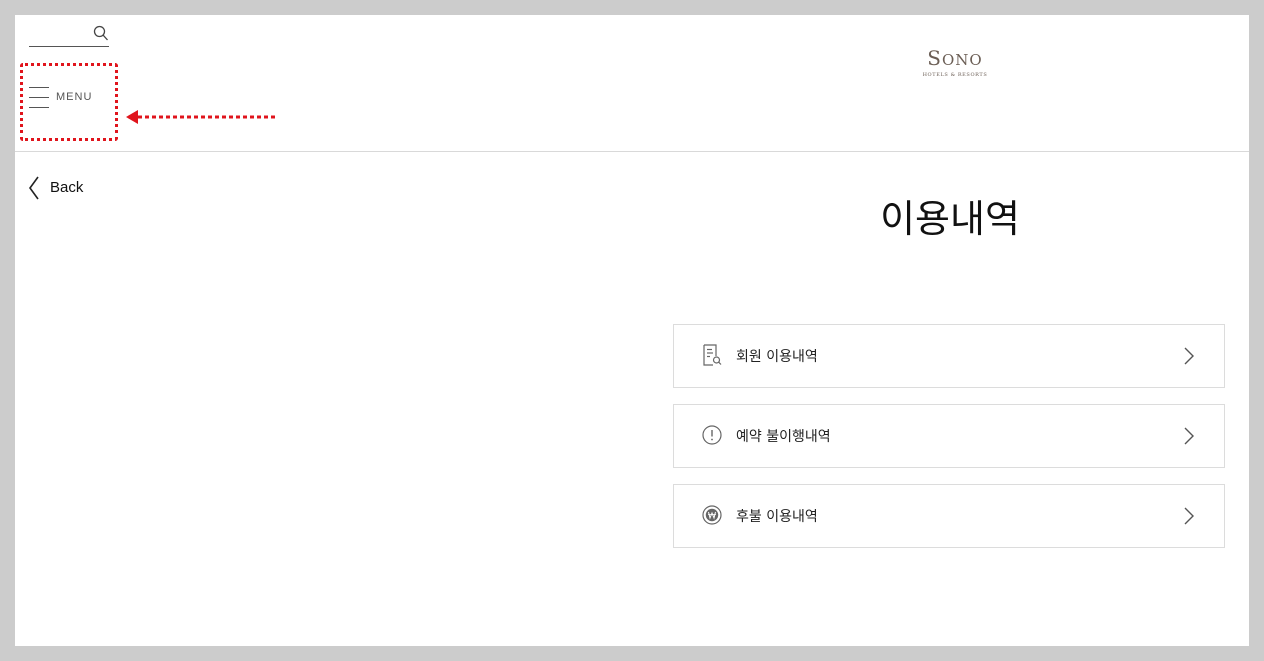 The height and width of the screenshot is (661, 1264). I want to click on list-item-label: 예약 불이행내역, so click(783, 437).